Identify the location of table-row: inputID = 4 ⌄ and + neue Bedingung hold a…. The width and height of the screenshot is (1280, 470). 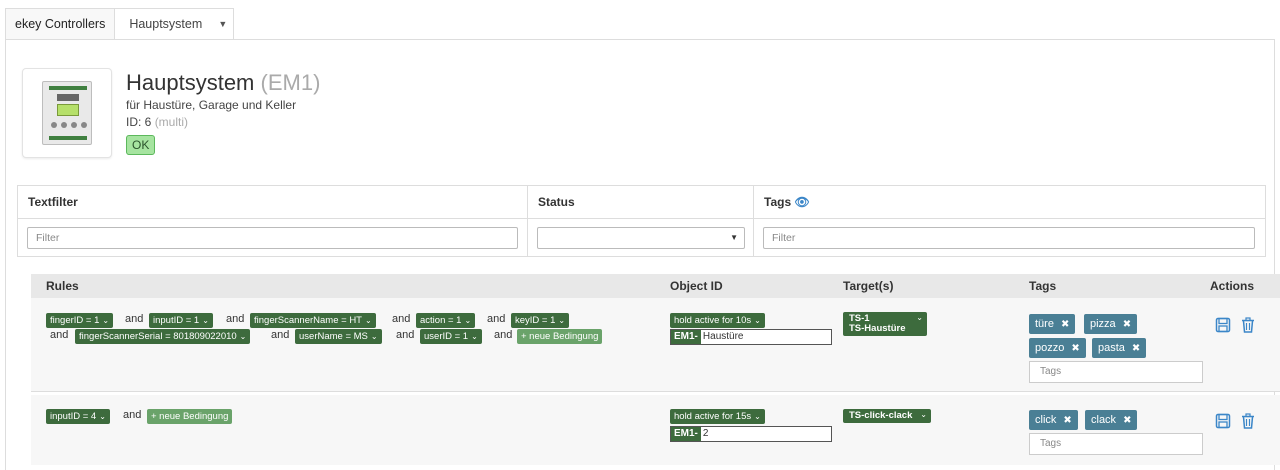
(655, 430).